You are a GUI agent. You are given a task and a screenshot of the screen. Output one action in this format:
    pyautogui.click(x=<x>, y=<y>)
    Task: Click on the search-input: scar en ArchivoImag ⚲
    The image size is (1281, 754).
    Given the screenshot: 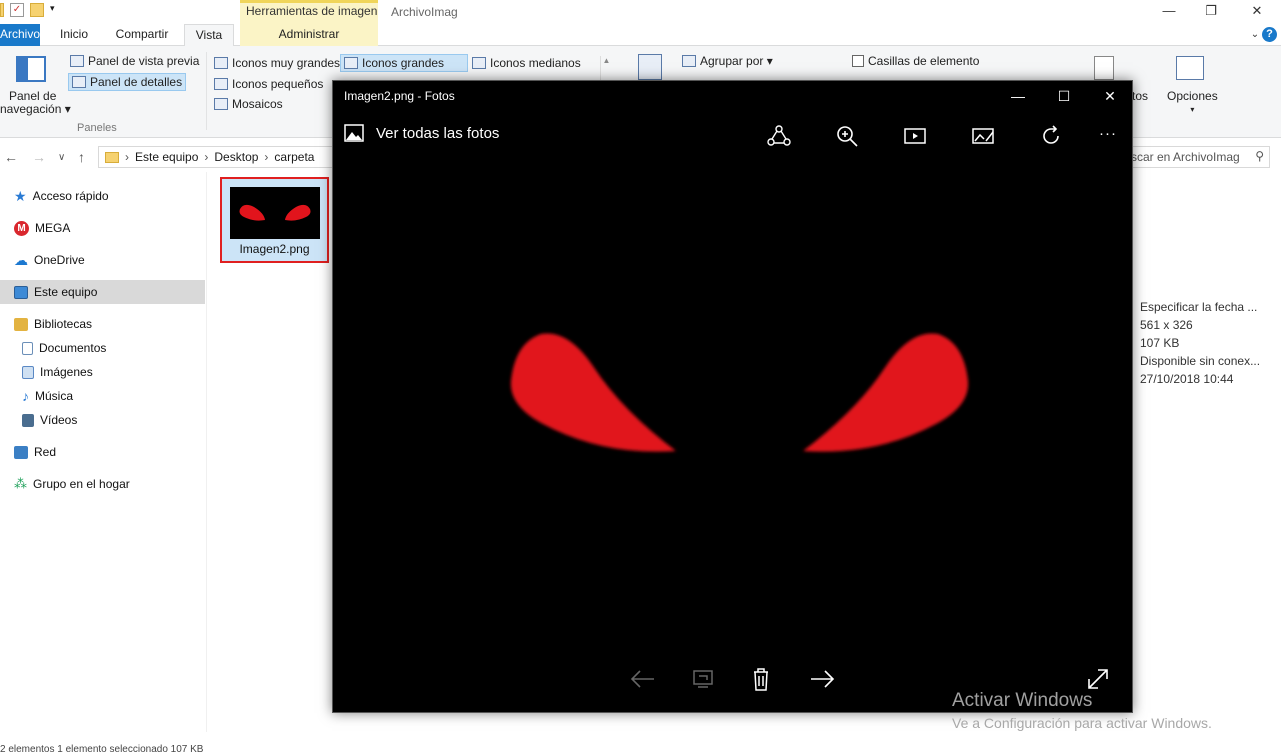 What is the action you would take?
    pyautogui.click(x=1197, y=157)
    